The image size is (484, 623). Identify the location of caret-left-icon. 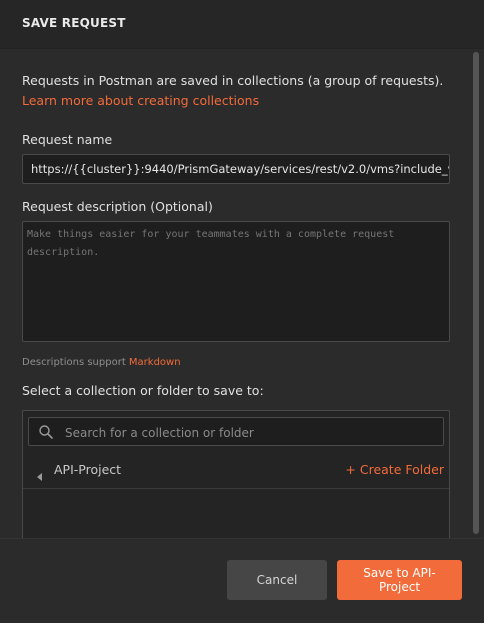
(40, 475).